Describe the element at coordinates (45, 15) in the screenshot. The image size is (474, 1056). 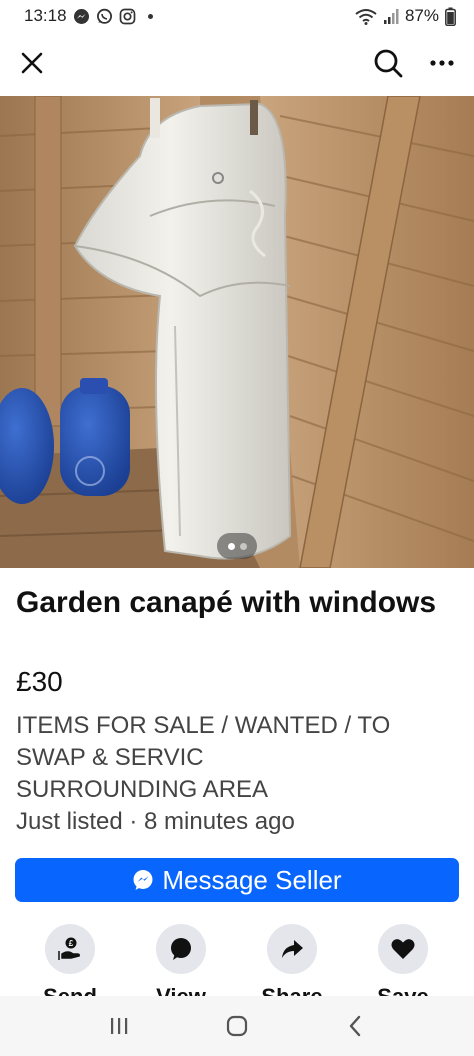
I see `status-time: 13:18` at that location.